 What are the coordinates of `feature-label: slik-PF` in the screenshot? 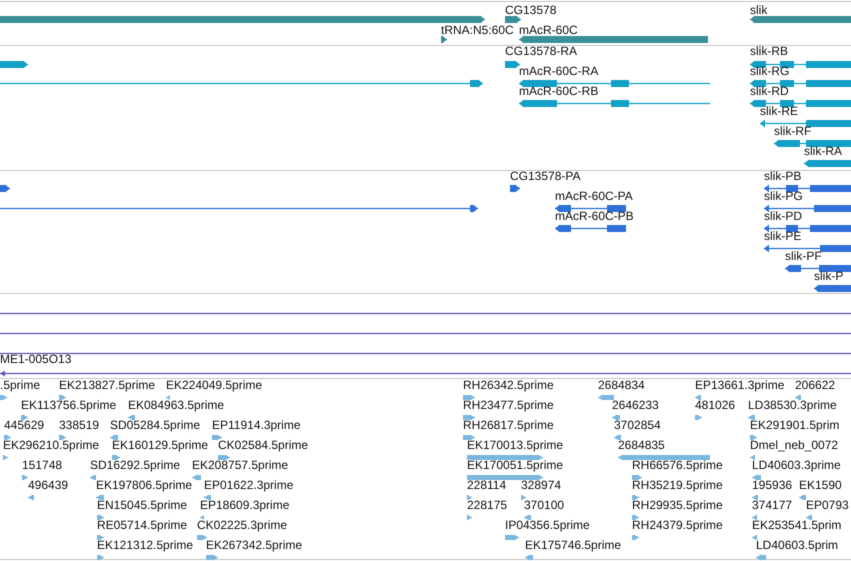 It's located at (803, 256).